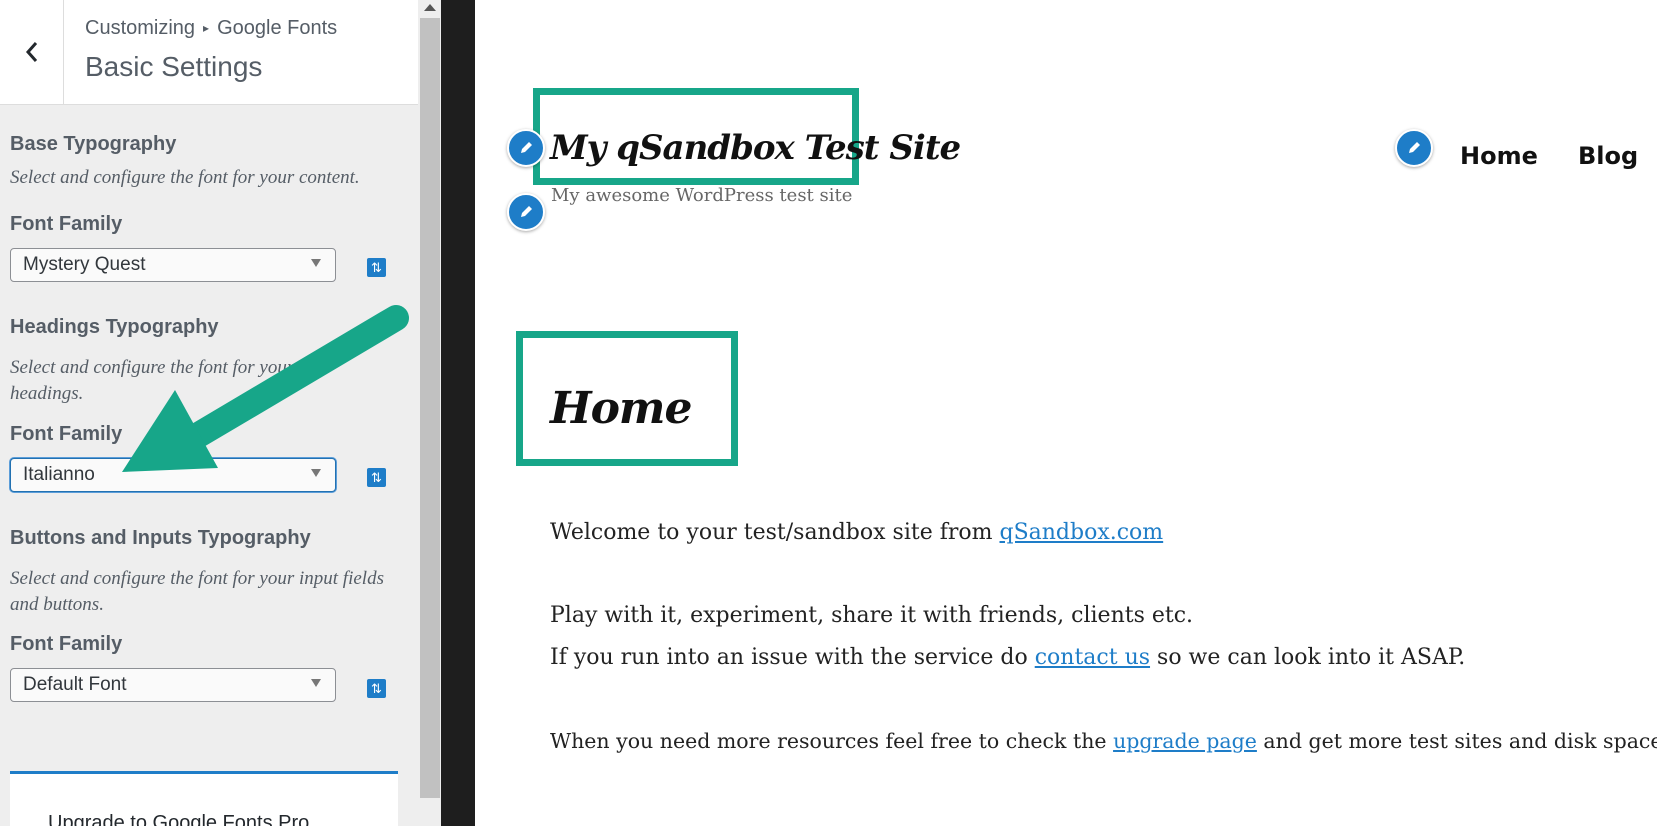 The width and height of the screenshot is (1657, 826). What do you see at coordinates (702, 195) in the screenshot?
I see `site-tagline: My awesome WordPress test site` at bounding box center [702, 195].